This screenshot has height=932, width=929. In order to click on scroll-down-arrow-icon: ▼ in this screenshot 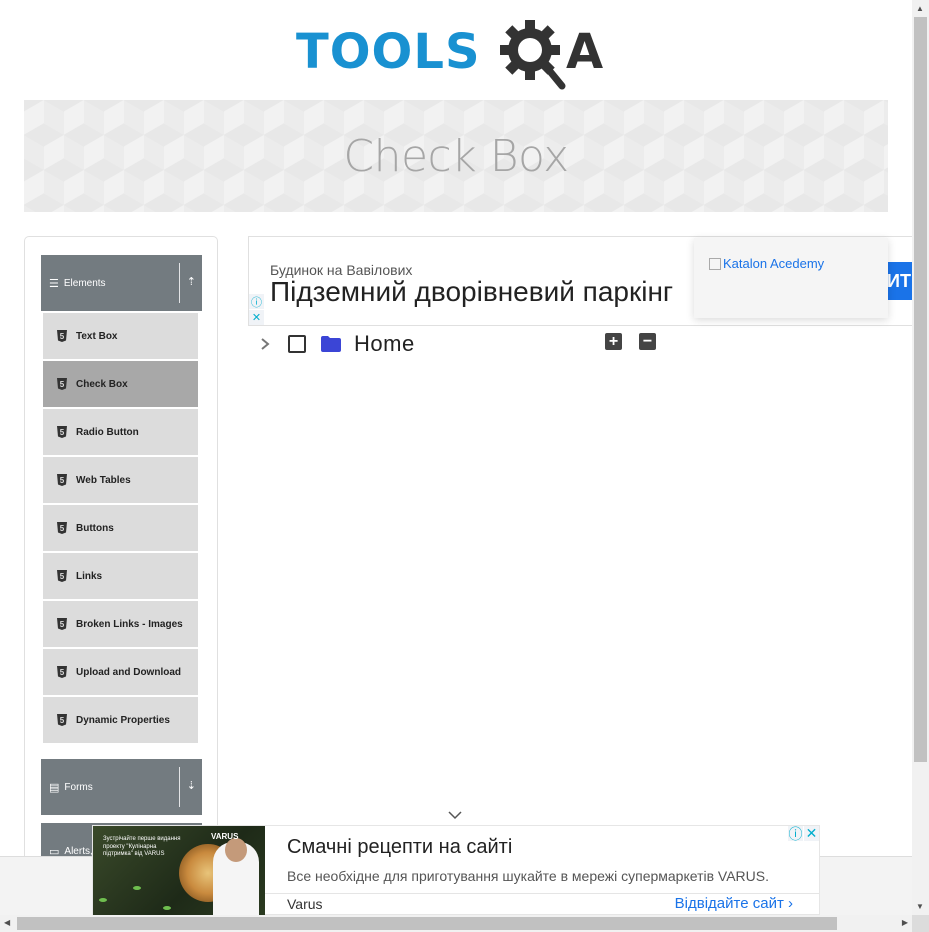, I will do `click(920, 906)`.